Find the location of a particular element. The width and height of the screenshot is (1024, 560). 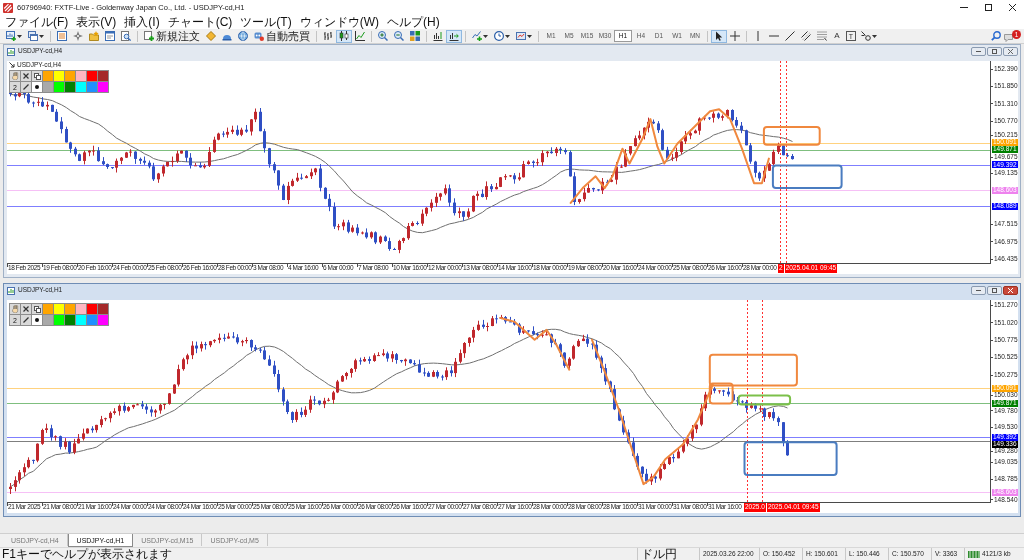

compass-icon is located at coordinates (78, 36).